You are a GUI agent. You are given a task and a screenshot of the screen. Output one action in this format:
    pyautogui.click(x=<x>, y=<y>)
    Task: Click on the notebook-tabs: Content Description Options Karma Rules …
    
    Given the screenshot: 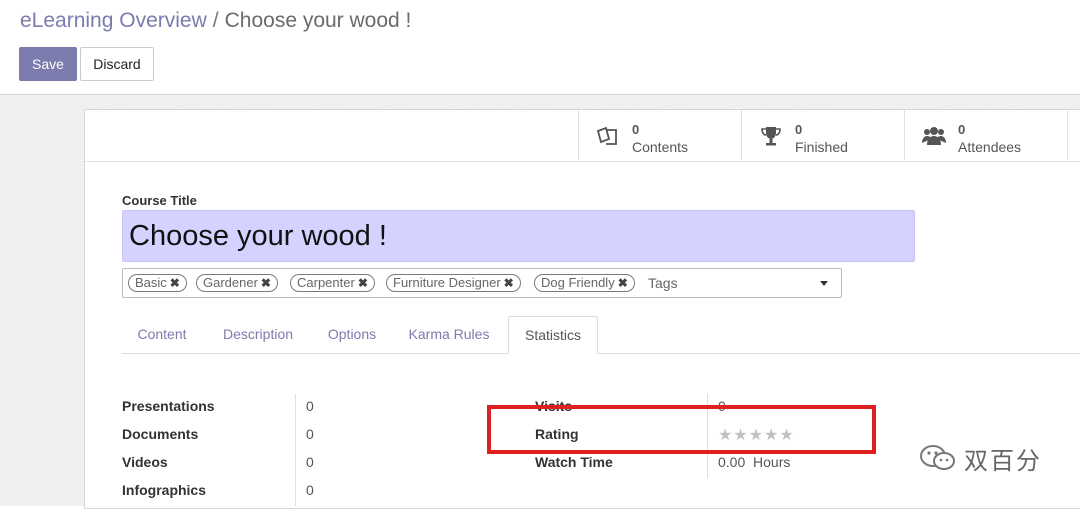 What is the action you would take?
    pyautogui.click(x=601, y=335)
    